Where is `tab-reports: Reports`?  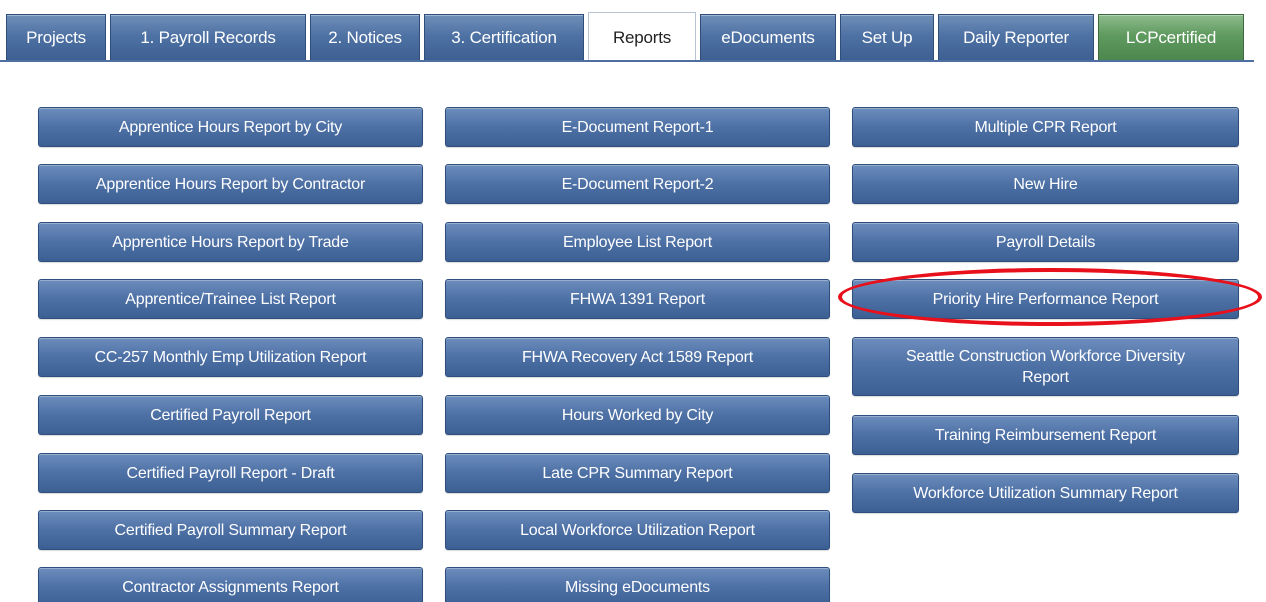 tab-reports: Reports is located at coordinates (642, 37).